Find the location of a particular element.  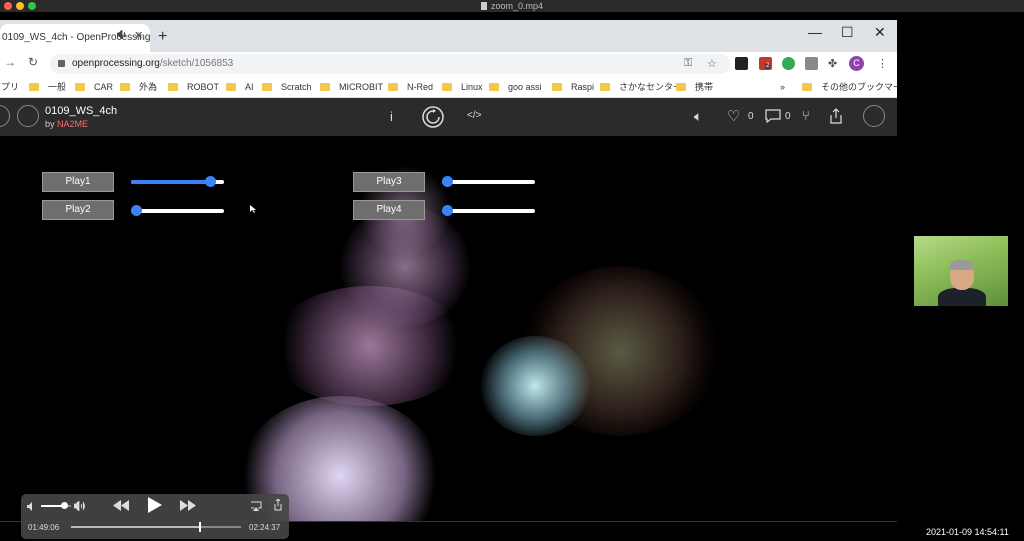

bookmark-item: MICROBIT is located at coordinates (351, 87).